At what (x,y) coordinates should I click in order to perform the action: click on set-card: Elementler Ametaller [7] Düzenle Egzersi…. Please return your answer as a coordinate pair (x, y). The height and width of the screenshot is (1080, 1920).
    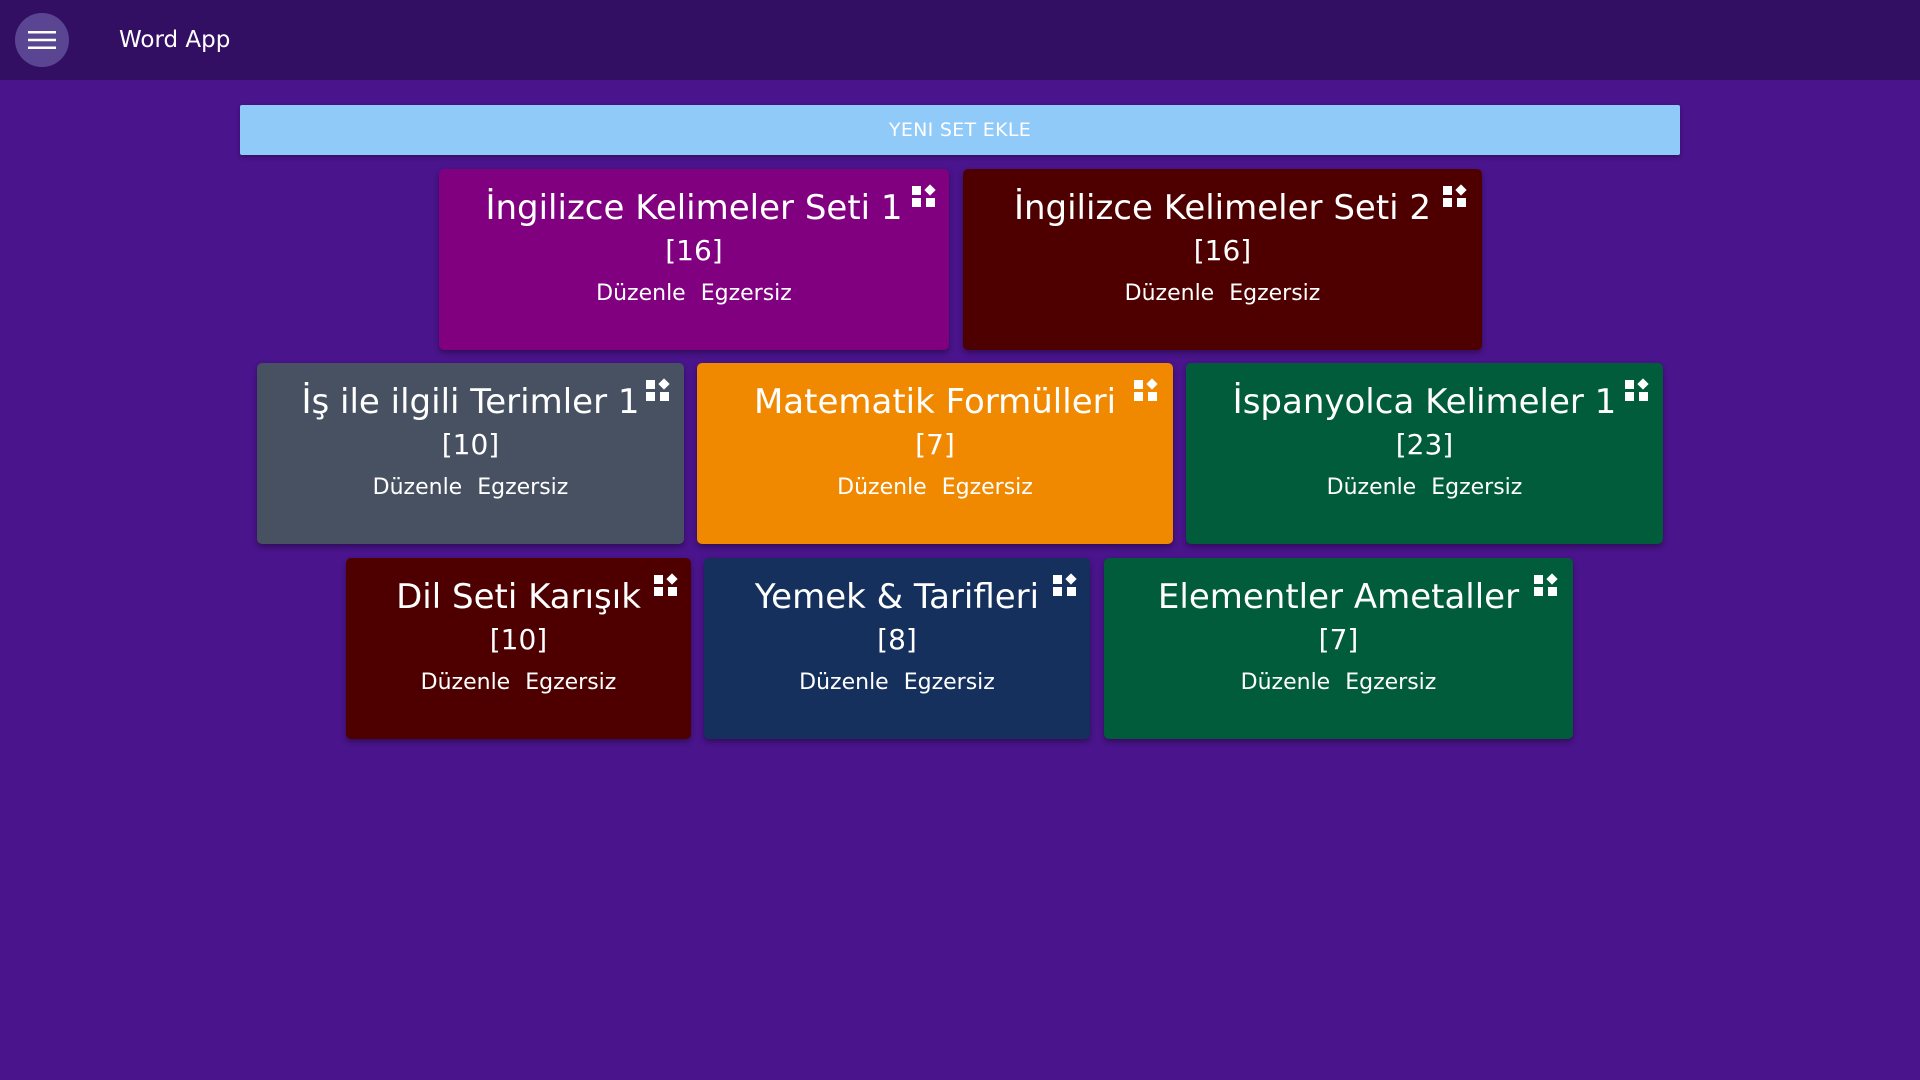
    Looking at the image, I should click on (1338, 648).